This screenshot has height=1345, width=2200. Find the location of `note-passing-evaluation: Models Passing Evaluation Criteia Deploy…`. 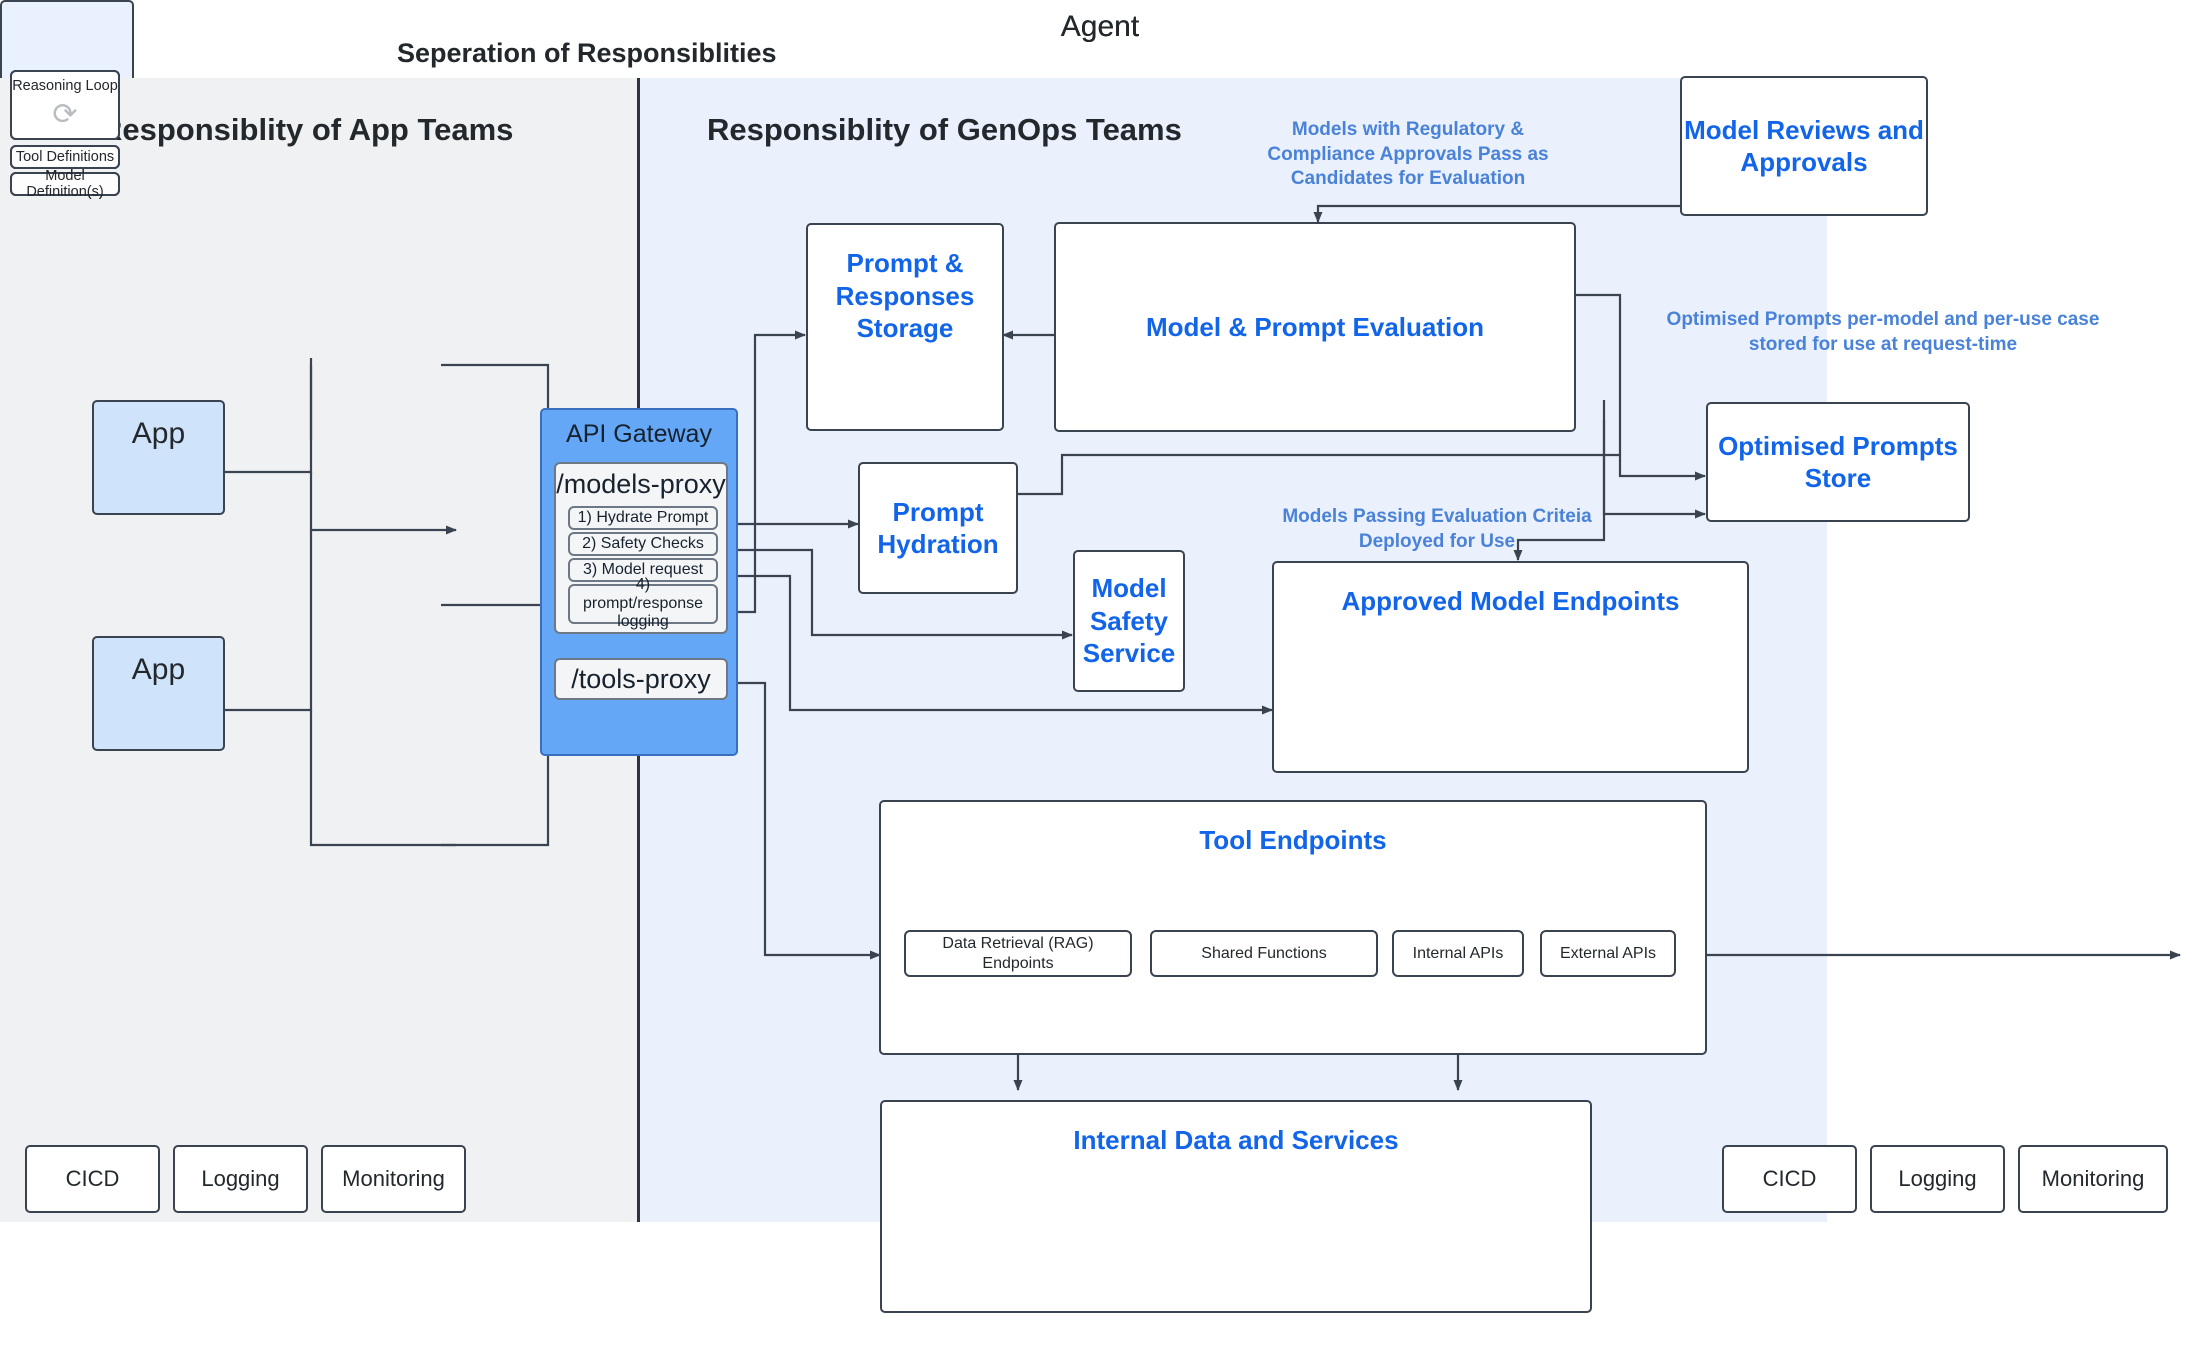

note-passing-evaluation: Models Passing Evaluation Criteia Deploy… is located at coordinates (1437, 529).